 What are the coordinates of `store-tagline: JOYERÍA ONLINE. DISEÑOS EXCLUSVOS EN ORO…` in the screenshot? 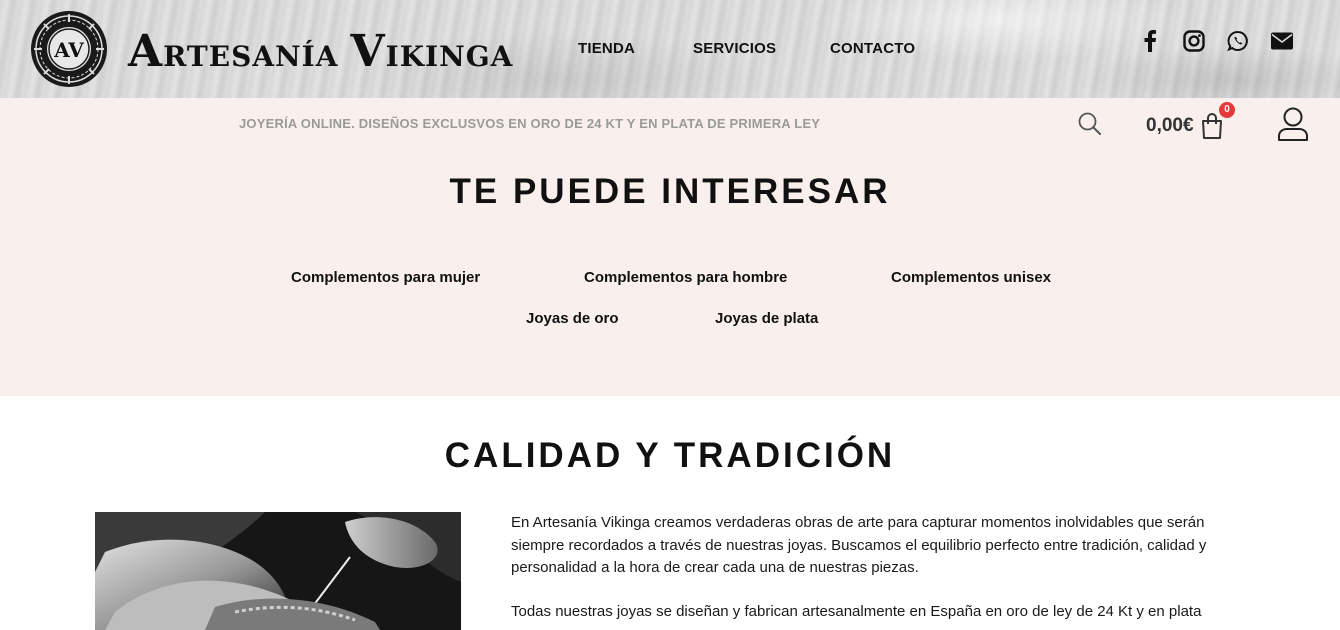 It's located at (530, 123).